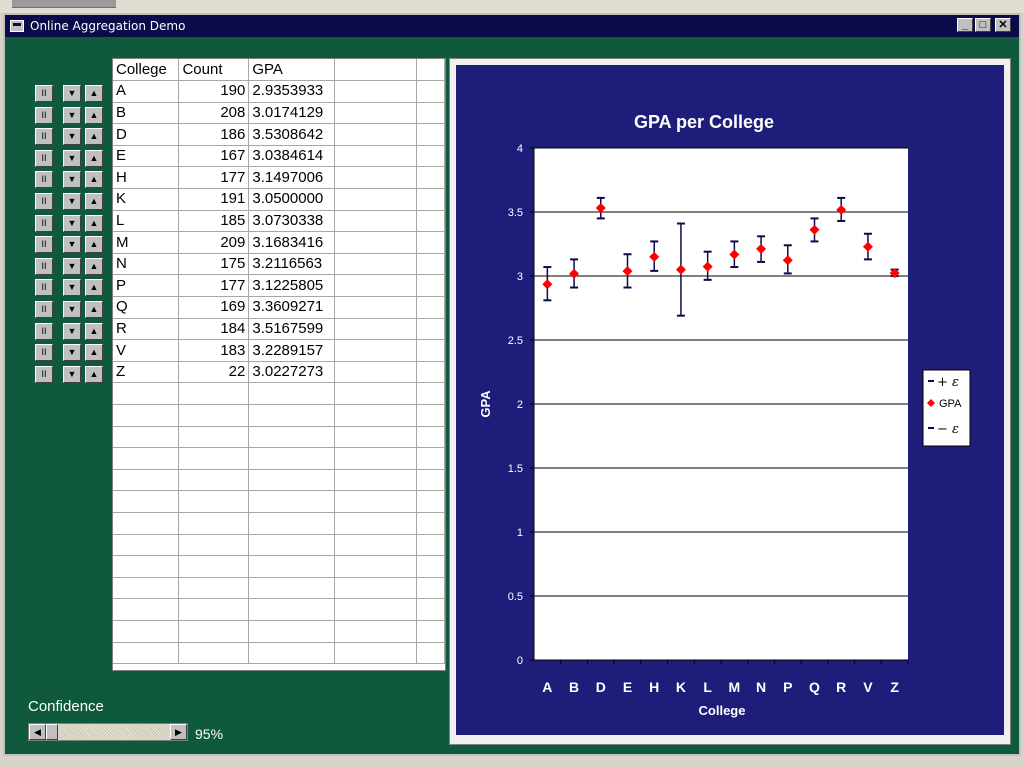  What do you see at coordinates (214, 156) in the screenshot?
I see `cell-count: 167` at bounding box center [214, 156].